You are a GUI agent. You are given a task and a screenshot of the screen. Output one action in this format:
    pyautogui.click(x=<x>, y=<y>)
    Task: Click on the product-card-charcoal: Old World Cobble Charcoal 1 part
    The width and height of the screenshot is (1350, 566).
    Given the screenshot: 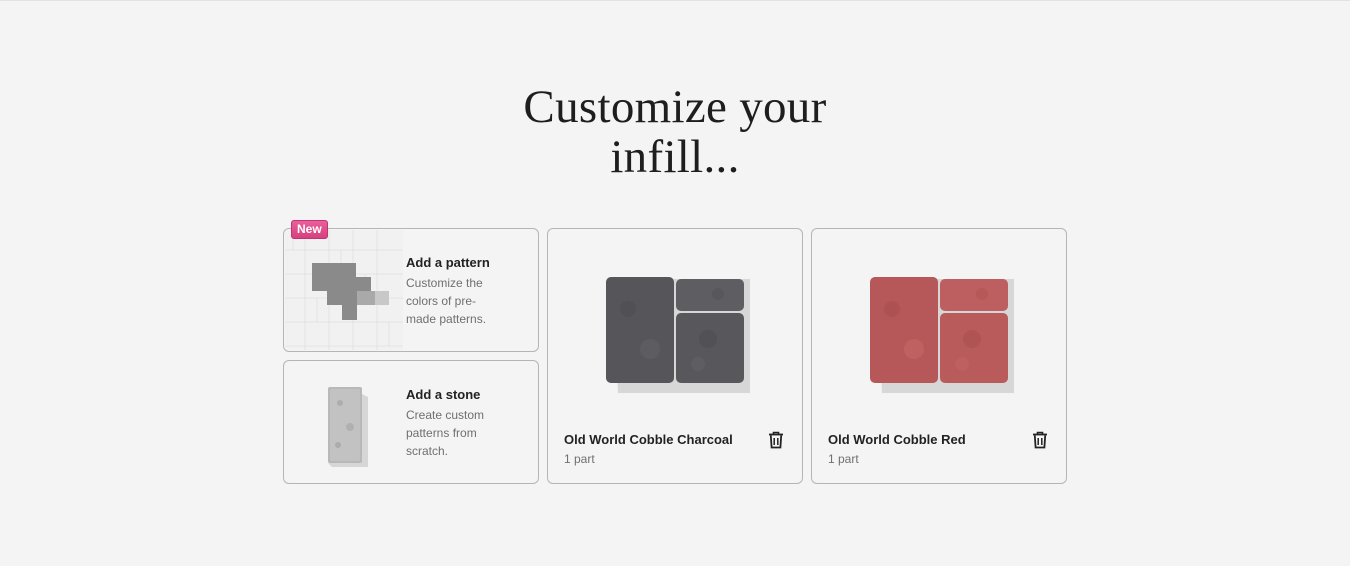 What is the action you would take?
    pyautogui.click(x=675, y=356)
    